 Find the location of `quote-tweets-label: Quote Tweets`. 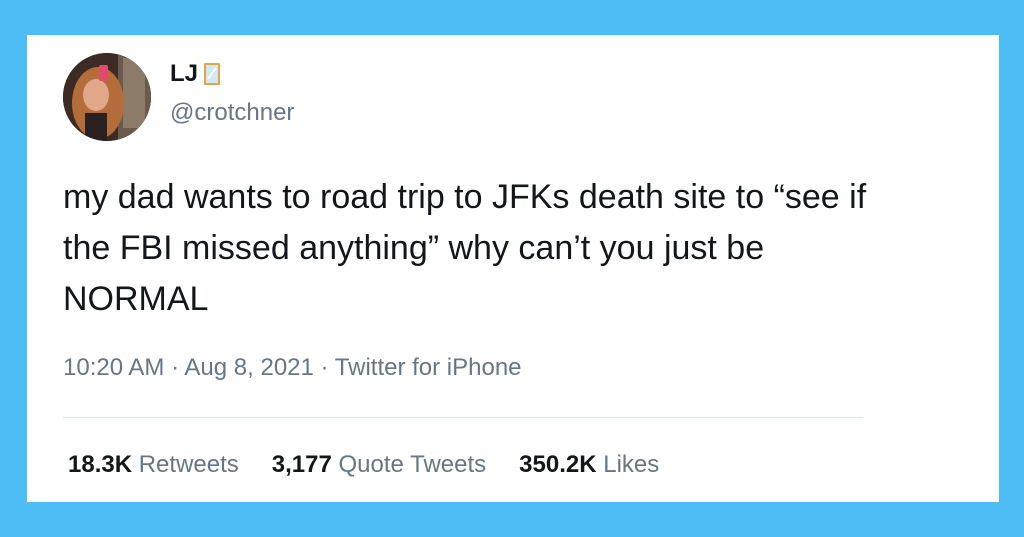

quote-tweets-label: Quote Tweets is located at coordinates (412, 464).